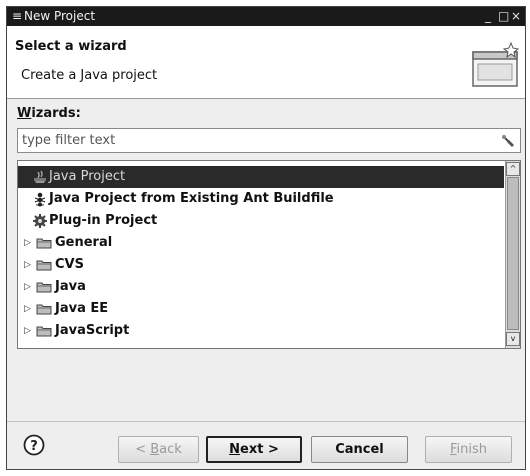  I want to click on banner-description: Create a Java project, so click(89, 75).